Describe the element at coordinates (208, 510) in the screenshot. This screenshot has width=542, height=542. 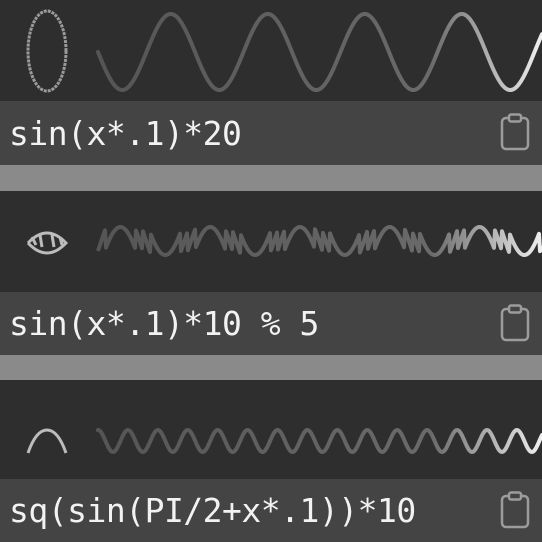
I see `expression-text: sq(sin(PI/2+x*.1))*10` at that location.